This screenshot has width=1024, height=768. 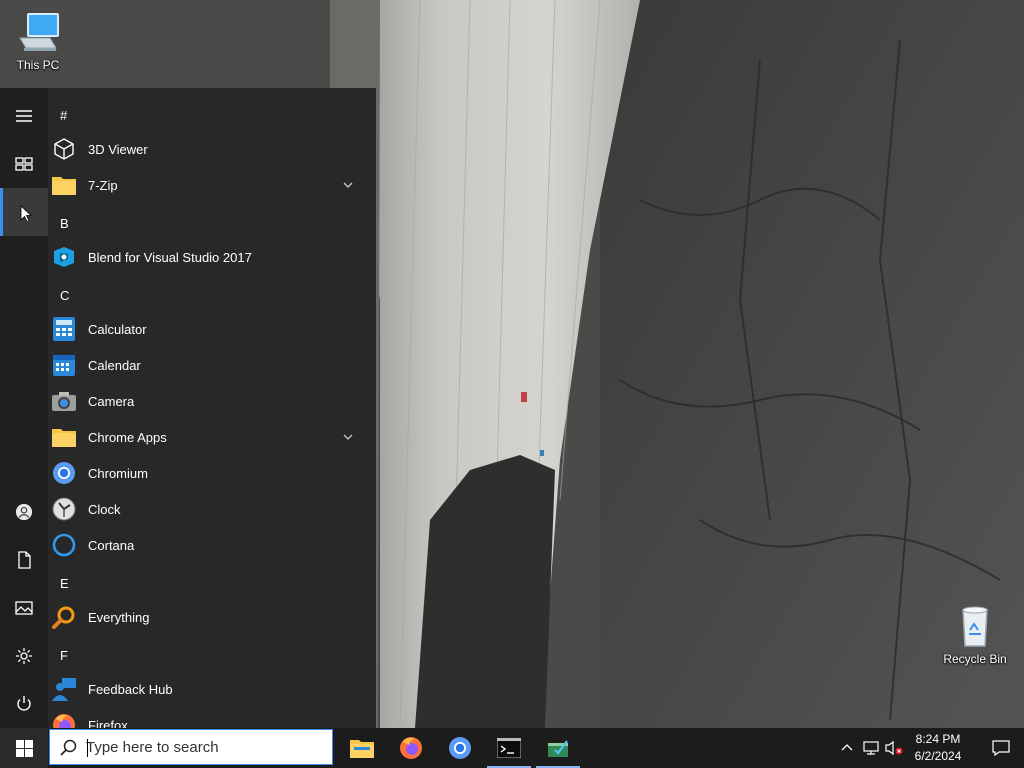 What do you see at coordinates (975, 659) in the screenshot?
I see `desktop-icon-label: Recycle Bin` at bounding box center [975, 659].